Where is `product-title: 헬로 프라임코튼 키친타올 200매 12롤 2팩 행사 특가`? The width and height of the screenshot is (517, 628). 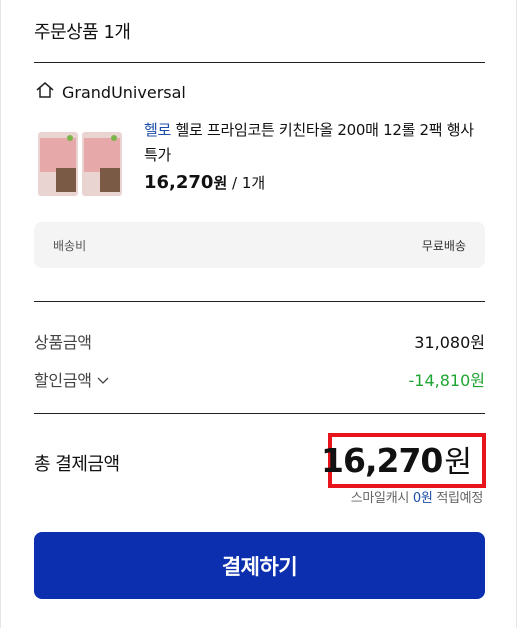 product-title: 헬로 프라임코튼 키친타올 200매 12롤 2팩 행사 특가 is located at coordinates (309, 142).